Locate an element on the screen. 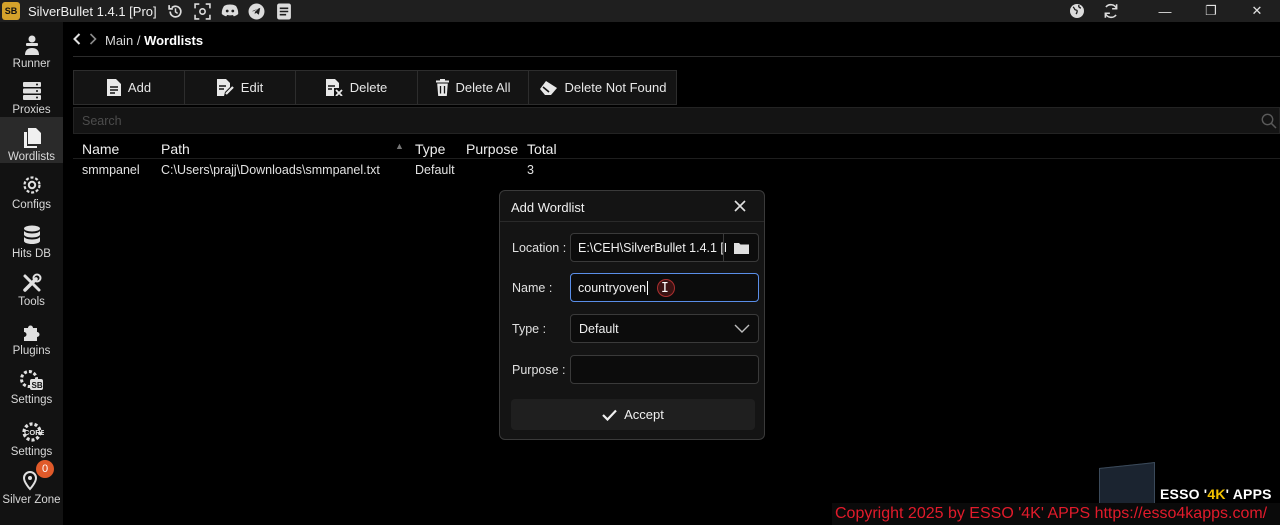 The image size is (1280, 525). sort-arrow-icon: ▲ is located at coordinates (399, 146).